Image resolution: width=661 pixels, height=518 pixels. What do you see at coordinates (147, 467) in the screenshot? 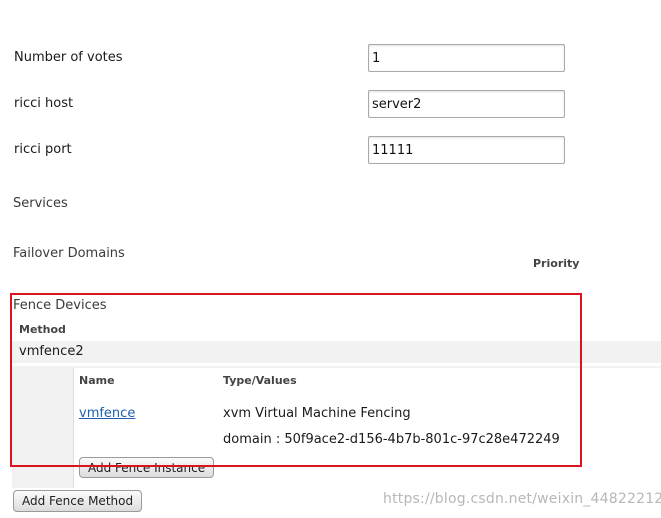
I see `add-fence-instance-button: Add Fence Instance` at bounding box center [147, 467].